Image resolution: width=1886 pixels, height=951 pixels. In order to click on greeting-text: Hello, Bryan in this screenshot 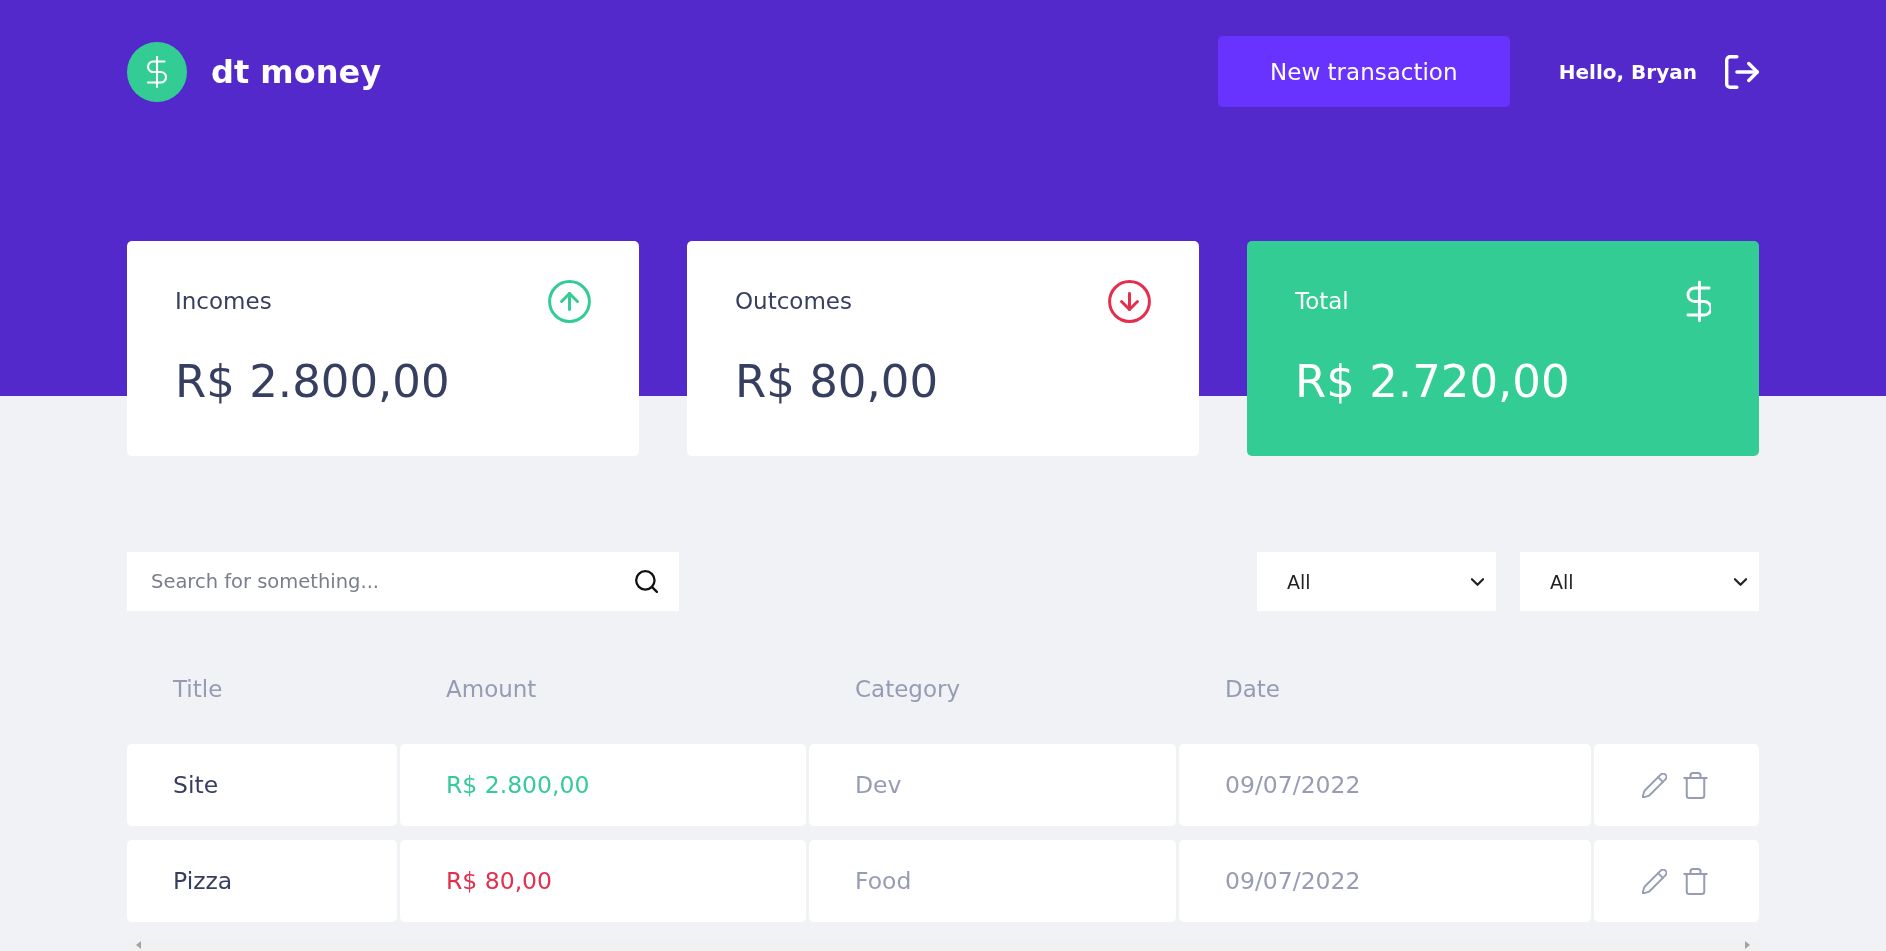, I will do `click(1627, 71)`.